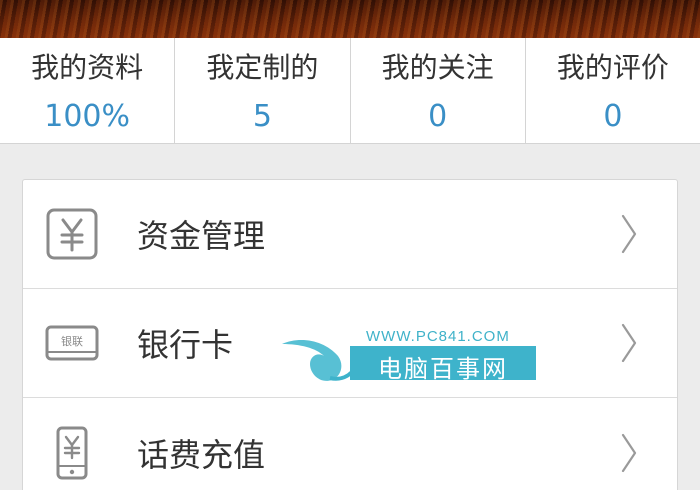 This screenshot has width=700, height=490. I want to click on stat-label: 我的关注, so click(437, 67).